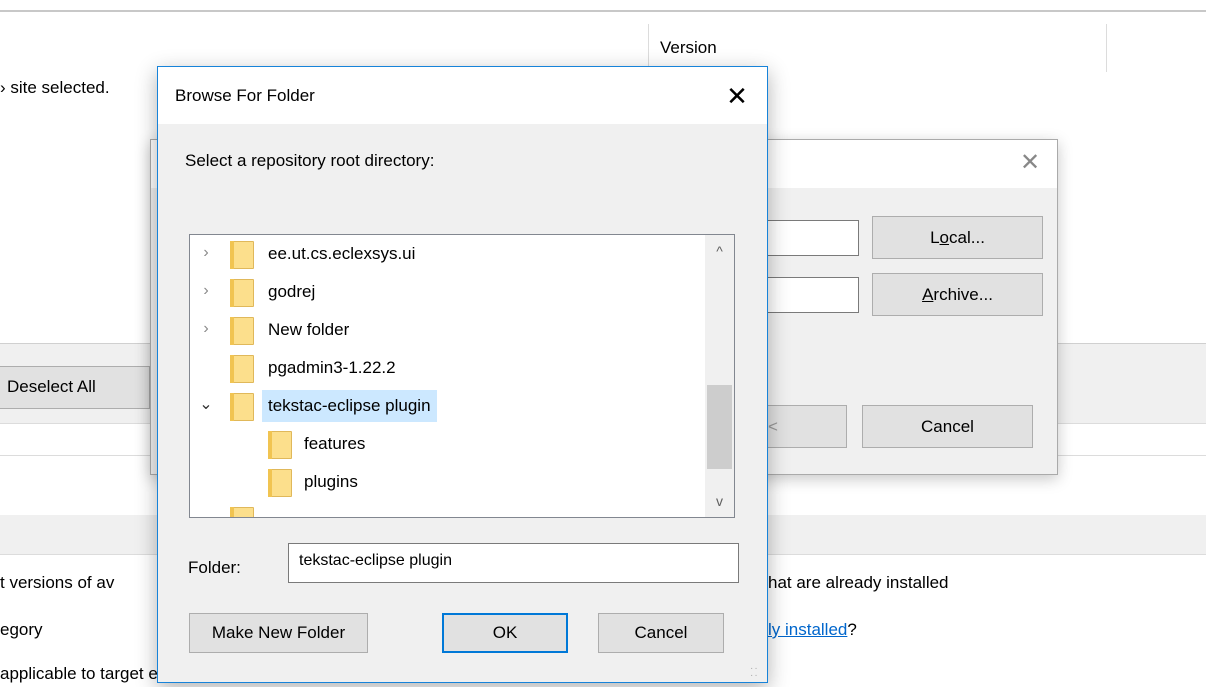  Describe the element at coordinates (331, 481) in the screenshot. I see `tree-item-label: plugins` at that location.